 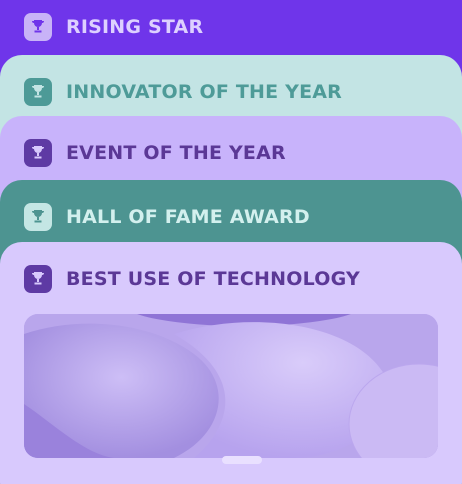 What do you see at coordinates (204, 92) in the screenshot?
I see `award-title: INNOVATOR OF THE YEAR` at bounding box center [204, 92].